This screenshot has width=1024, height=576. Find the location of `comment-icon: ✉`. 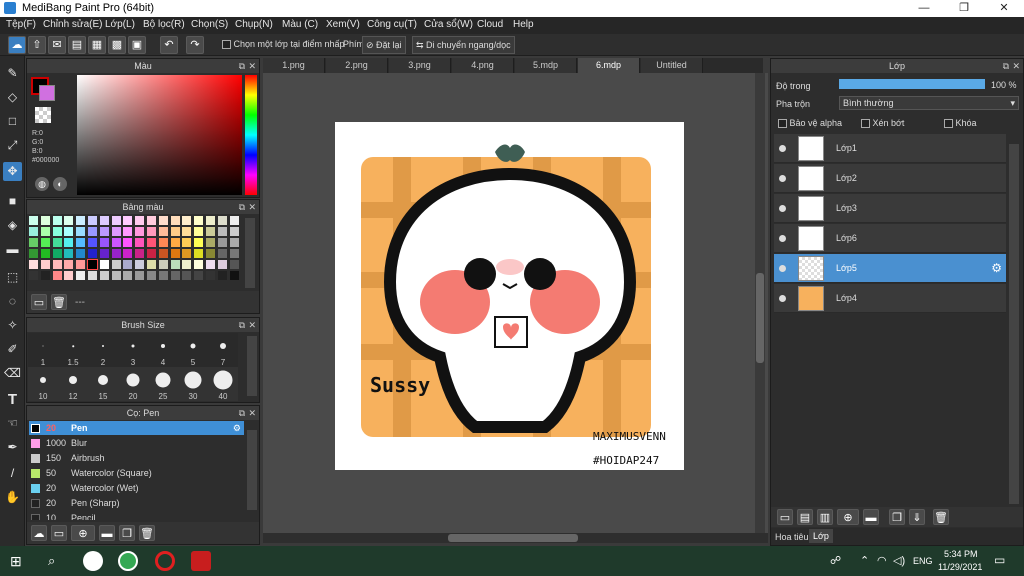

comment-icon: ✉ is located at coordinates (57, 45).